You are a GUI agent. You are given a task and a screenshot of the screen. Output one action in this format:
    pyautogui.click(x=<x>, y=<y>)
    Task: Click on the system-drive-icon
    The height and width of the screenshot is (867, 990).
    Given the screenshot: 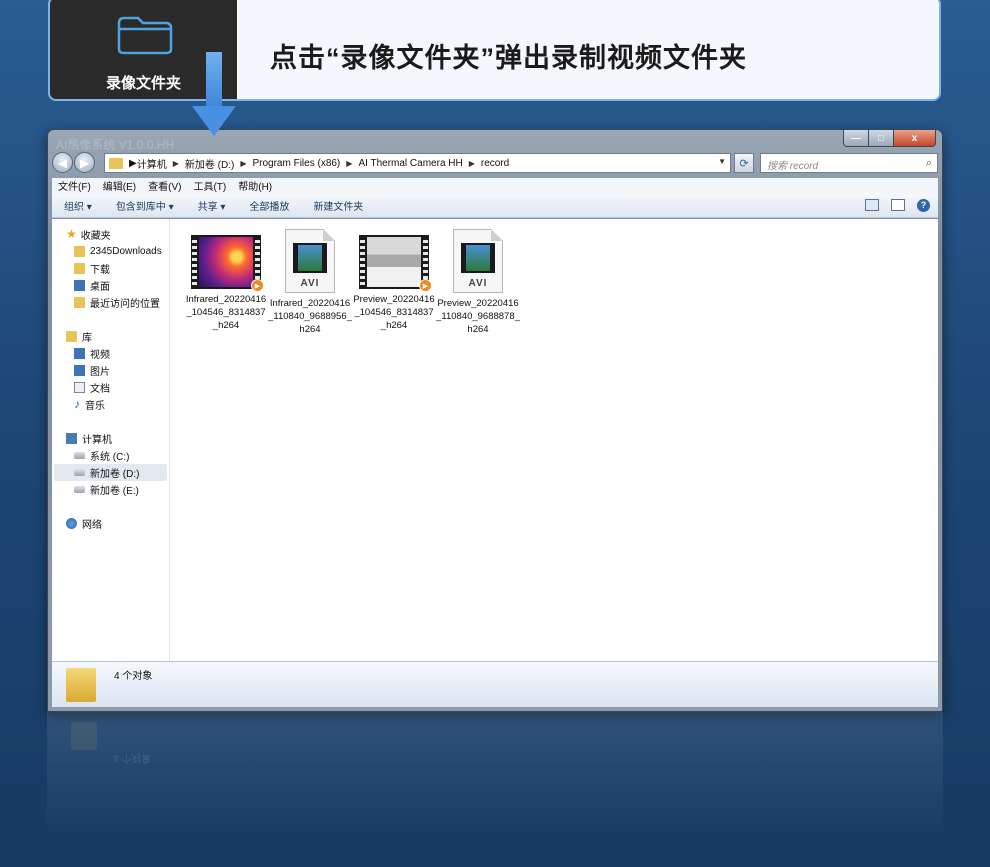 What is the action you would take?
    pyautogui.click(x=79, y=455)
    